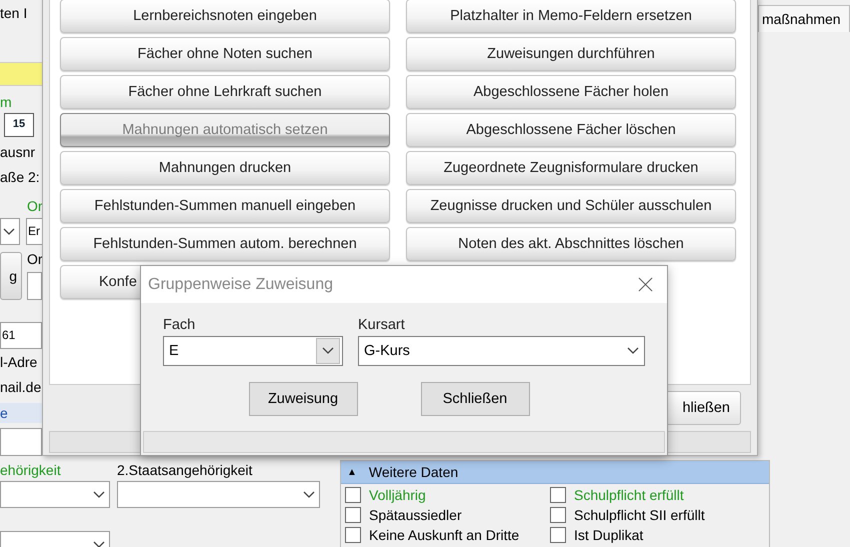  What do you see at coordinates (14, 13) in the screenshot?
I see `text-label: ten I` at bounding box center [14, 13].